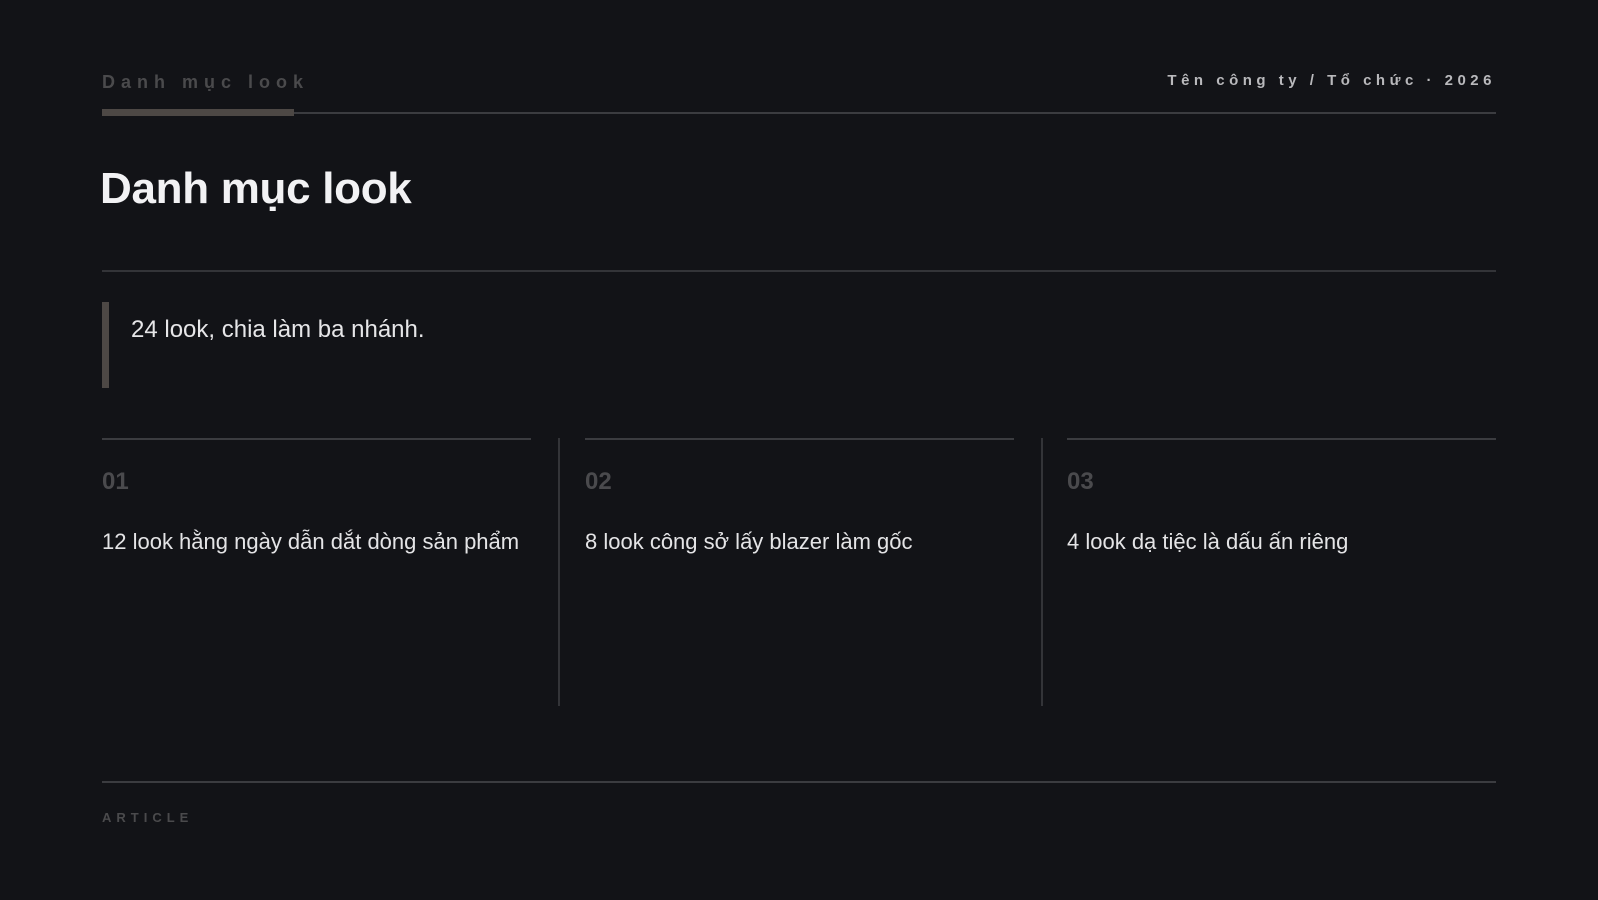 The height and width of the screenshot is (900, 1598). Describe the element at coordinates (502, 345) in the screenshot. I see `lead-quote: 24 look, chia làm ba nhánh.` at that location.